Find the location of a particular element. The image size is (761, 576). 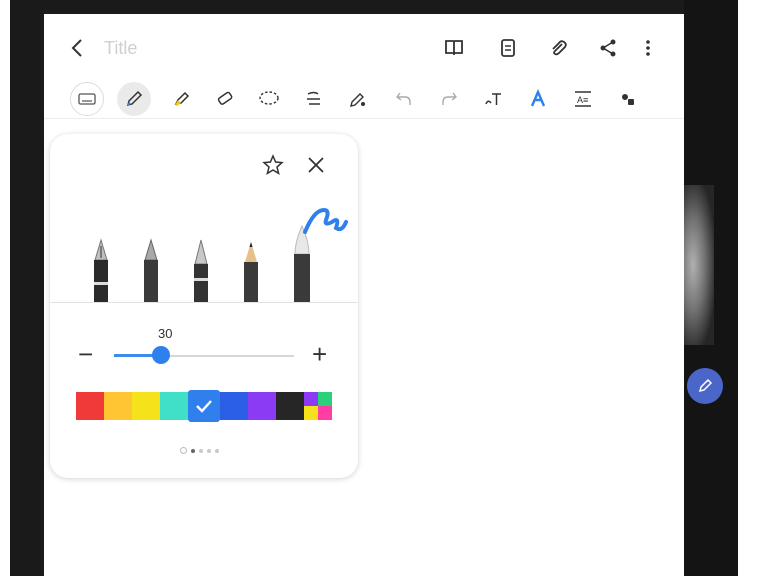

attach-icon is located at coordinates (558, 48).